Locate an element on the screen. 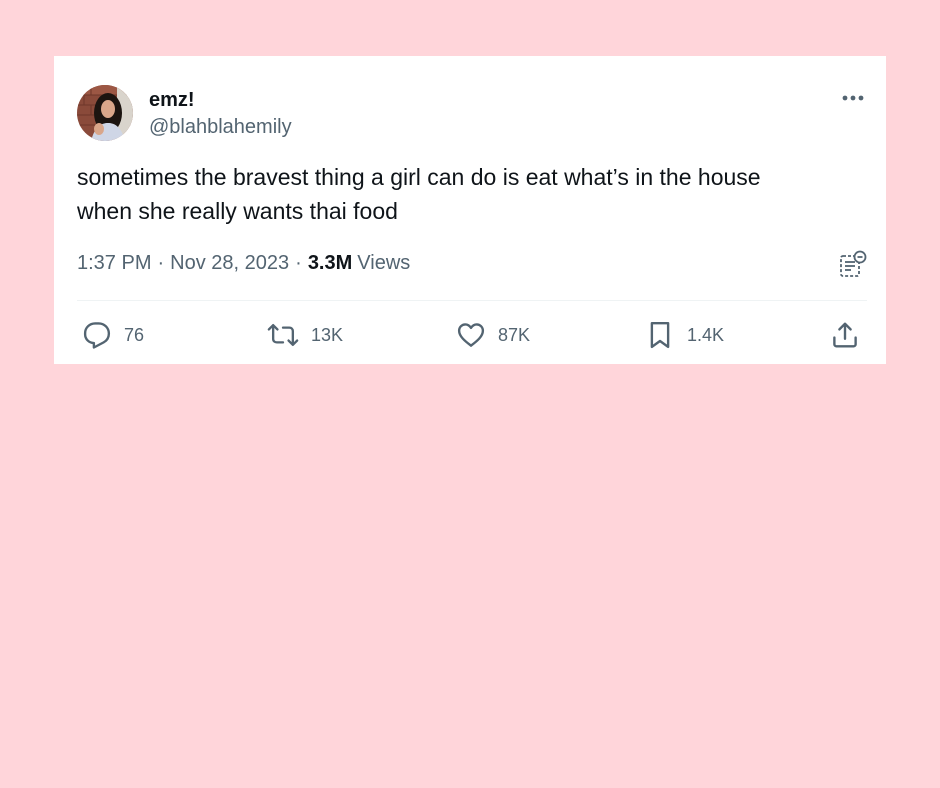 The width and height of the screenshot is (940, 788). views-label: Views is located at coordinates (383, 263).